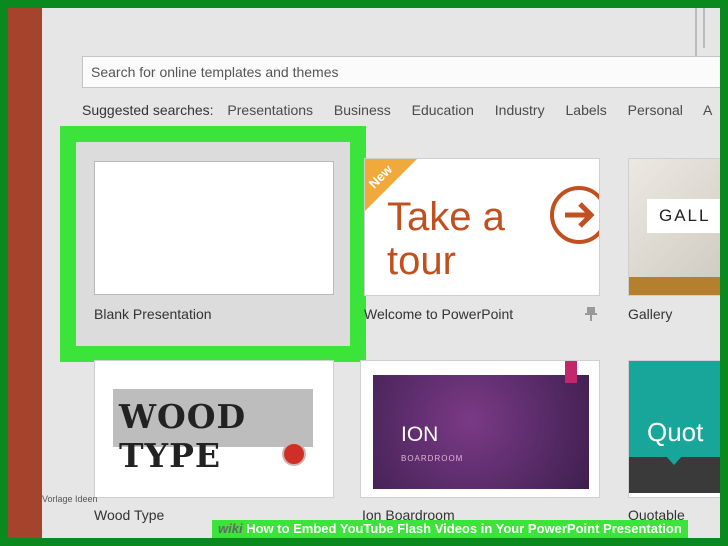 This screenshot has height=546, width=728. What do you see at coordinates (401, 72) in the screenshot?
I see `search-input: Search for online templates and themes` at bounding box center [401, 72].